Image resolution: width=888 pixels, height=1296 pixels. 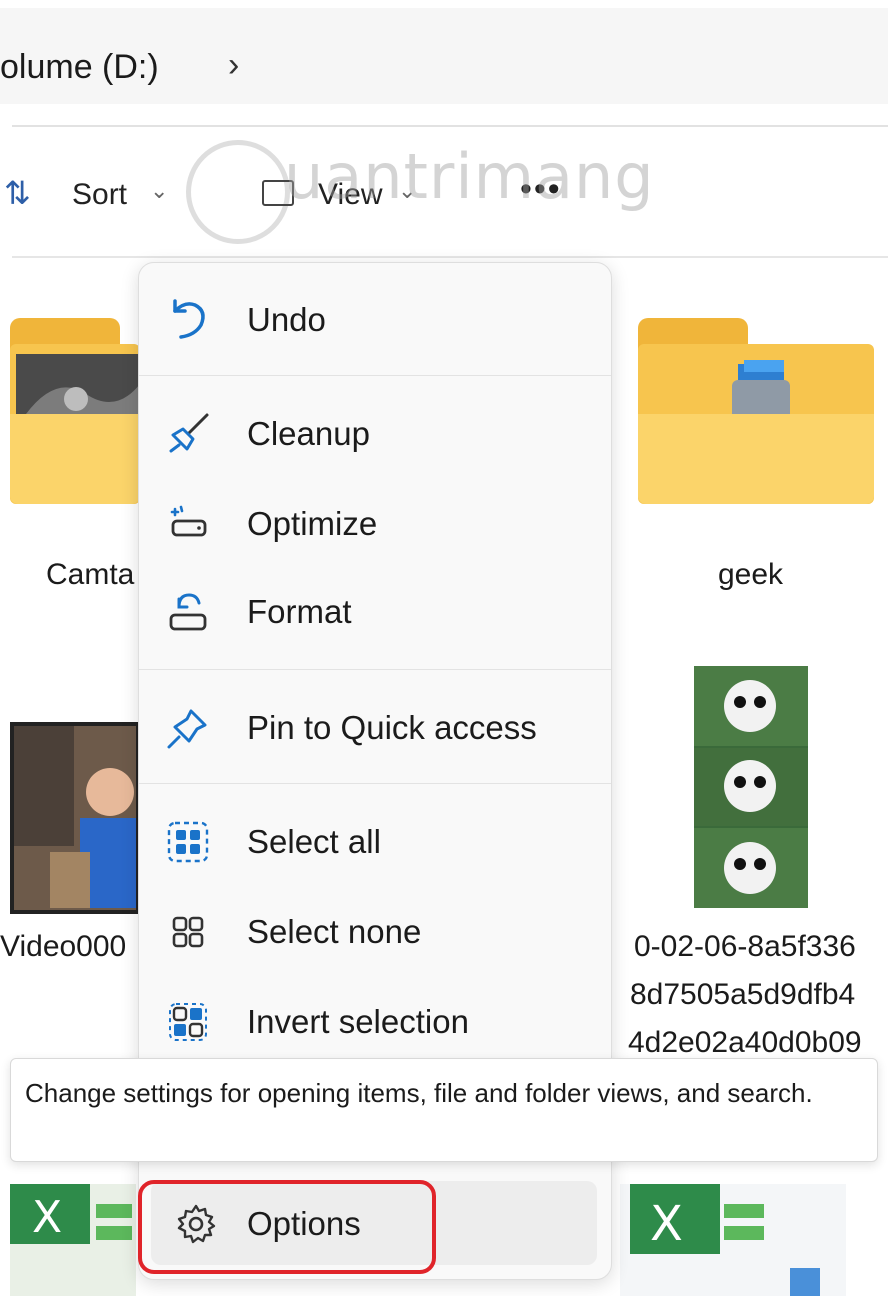 What do you see at coordinates (90, 574) in the screenshot?
I see `file-label: Camta` at bounding box center [90, 574].